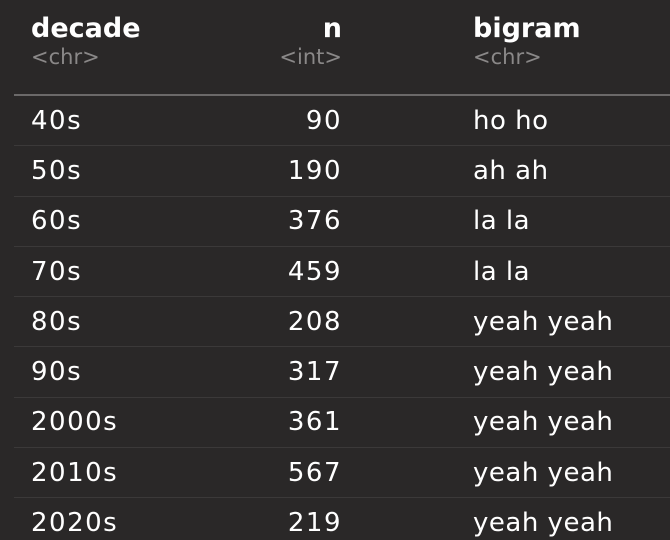  I want to click on cell-n: 376, so click(277, 221).